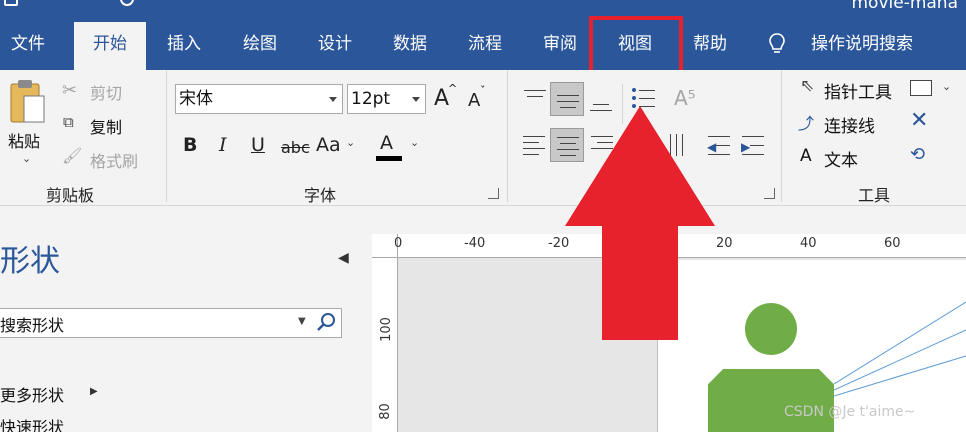 The height and width of the screenshot is (432, 966). Describe the element at coordinates (26, 158) in the screenshot. I see `paste-dropdown-icon: ⌄` at that location.